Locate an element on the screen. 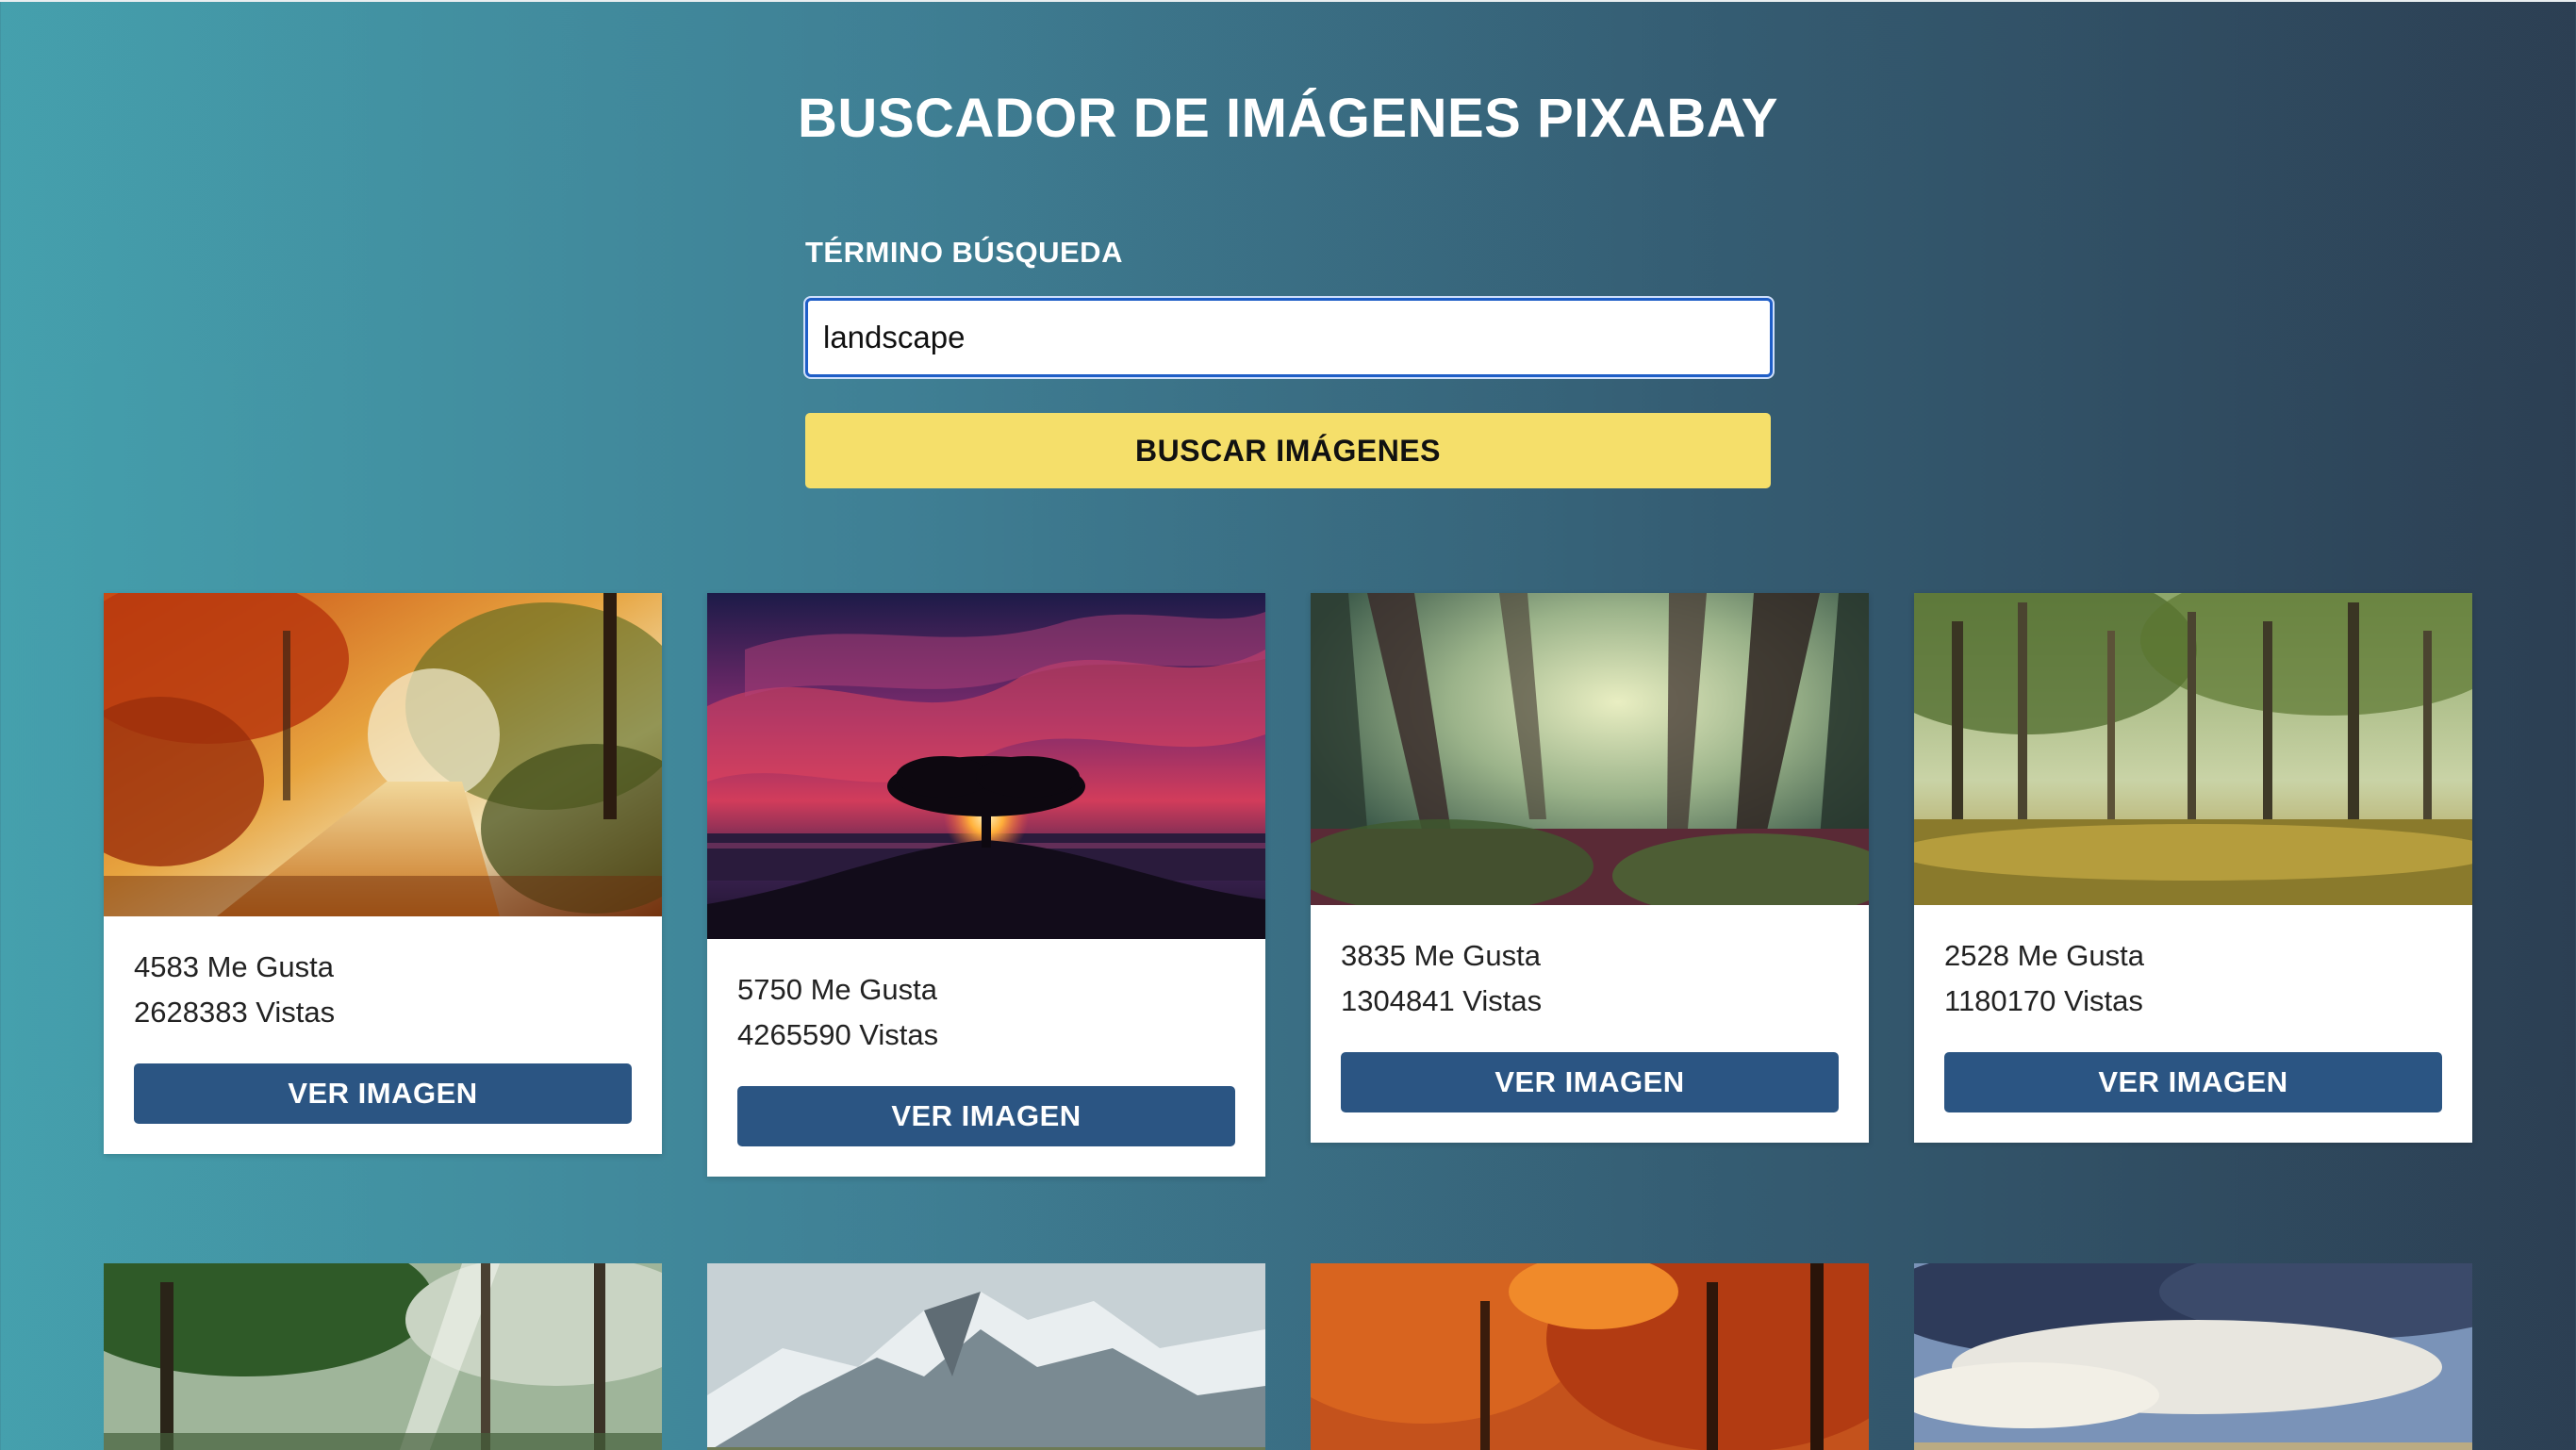 The width and height of the screenshot is (2576, 1450). views-count: 2628383 Vistas is located at coordinates (235, 1013).